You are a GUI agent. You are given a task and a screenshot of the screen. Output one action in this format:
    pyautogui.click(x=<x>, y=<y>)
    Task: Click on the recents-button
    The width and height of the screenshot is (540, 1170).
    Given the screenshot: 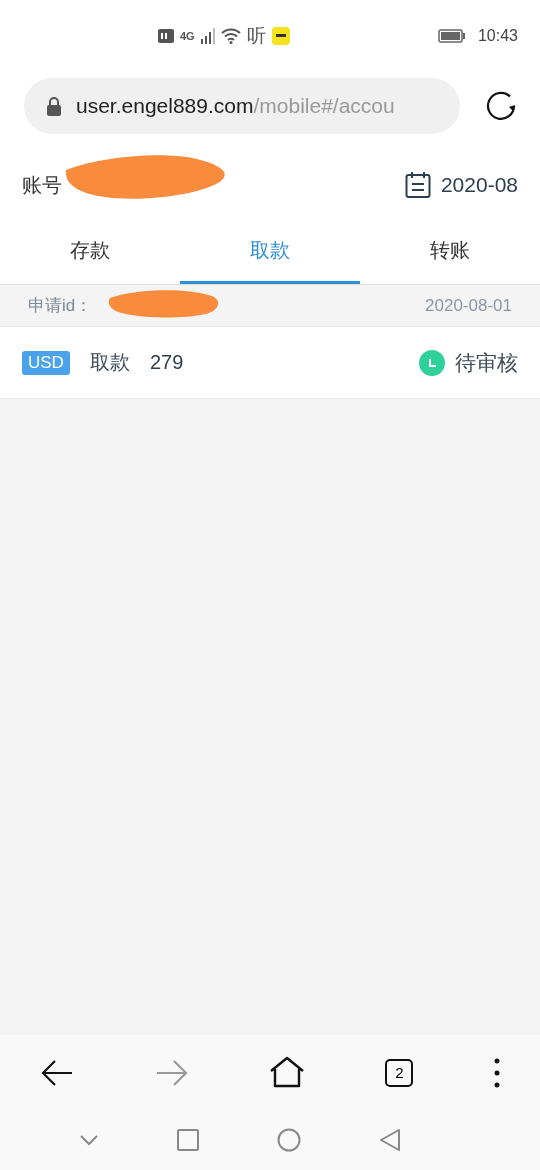 What is the action you would take?
    pyautogui.click(x=188, y=1140)
    